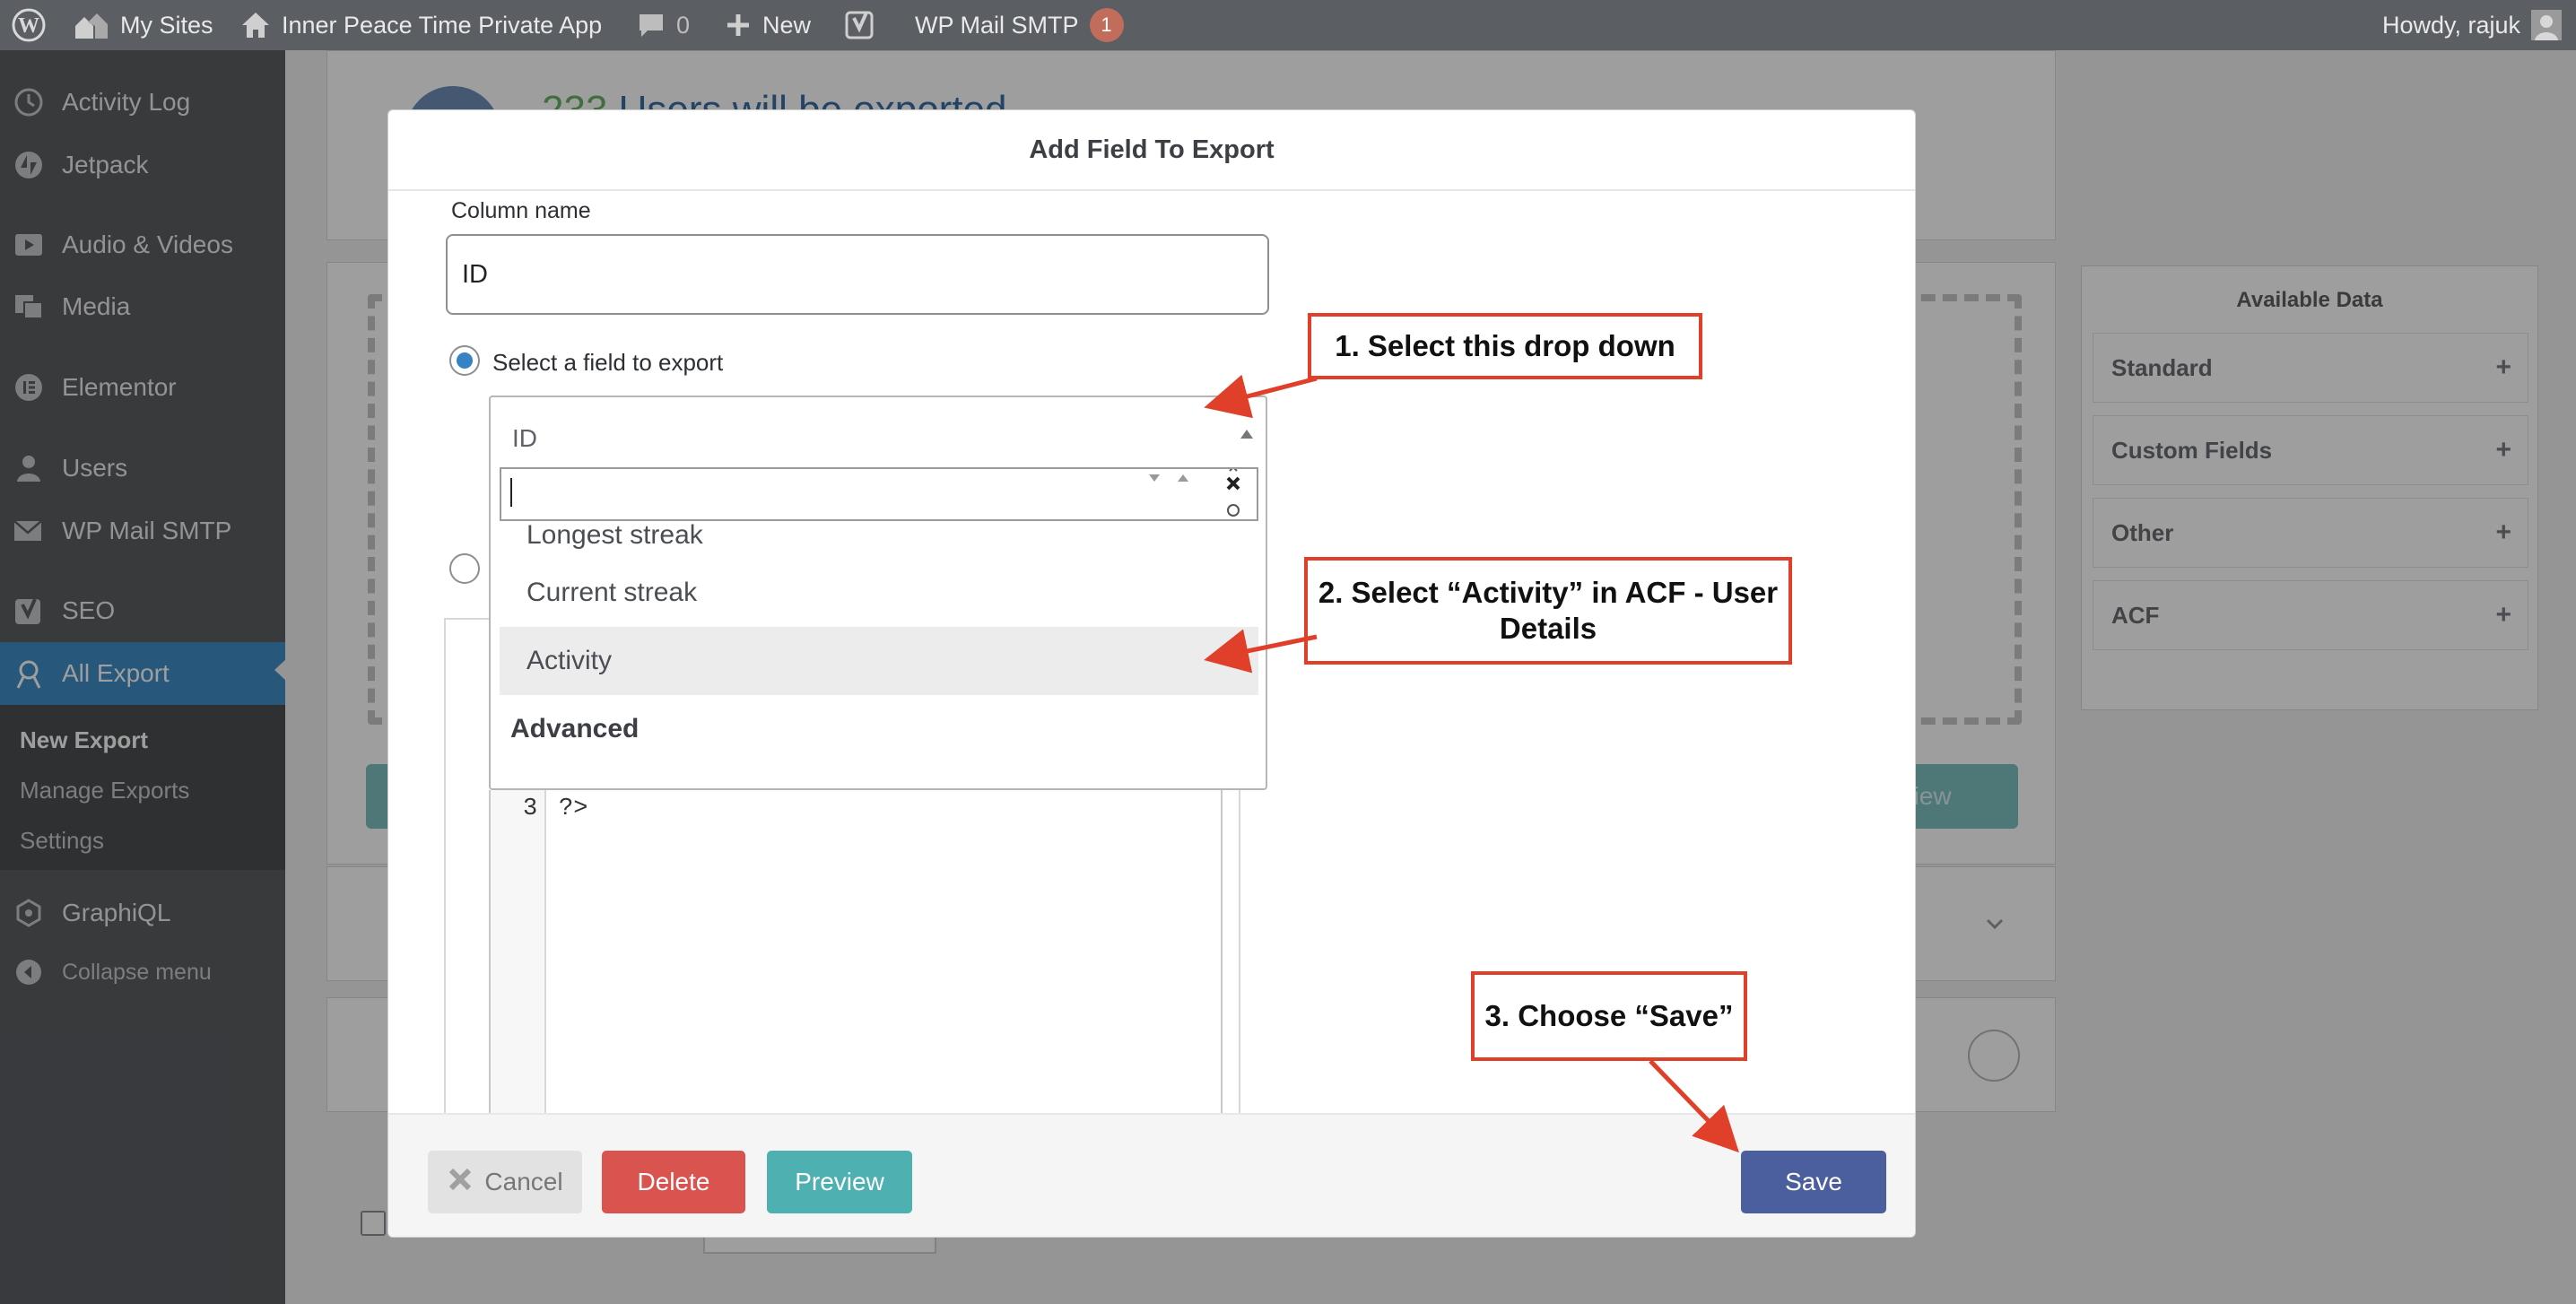  What do you see at coordinates (1694, 1106) in the screenshot?
I see `arrow-step3` at bounding box center [1694, 1106].